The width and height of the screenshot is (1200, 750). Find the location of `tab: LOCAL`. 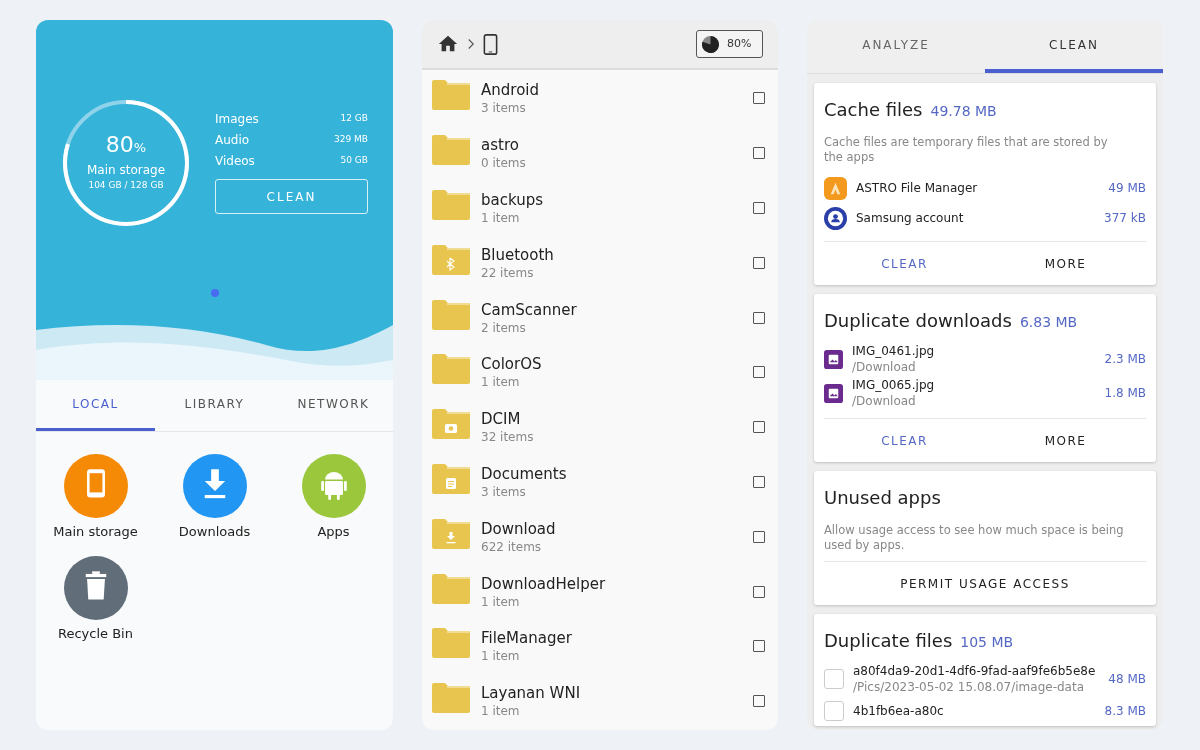

tab: LOCAL is located at coordinates (95, 405).